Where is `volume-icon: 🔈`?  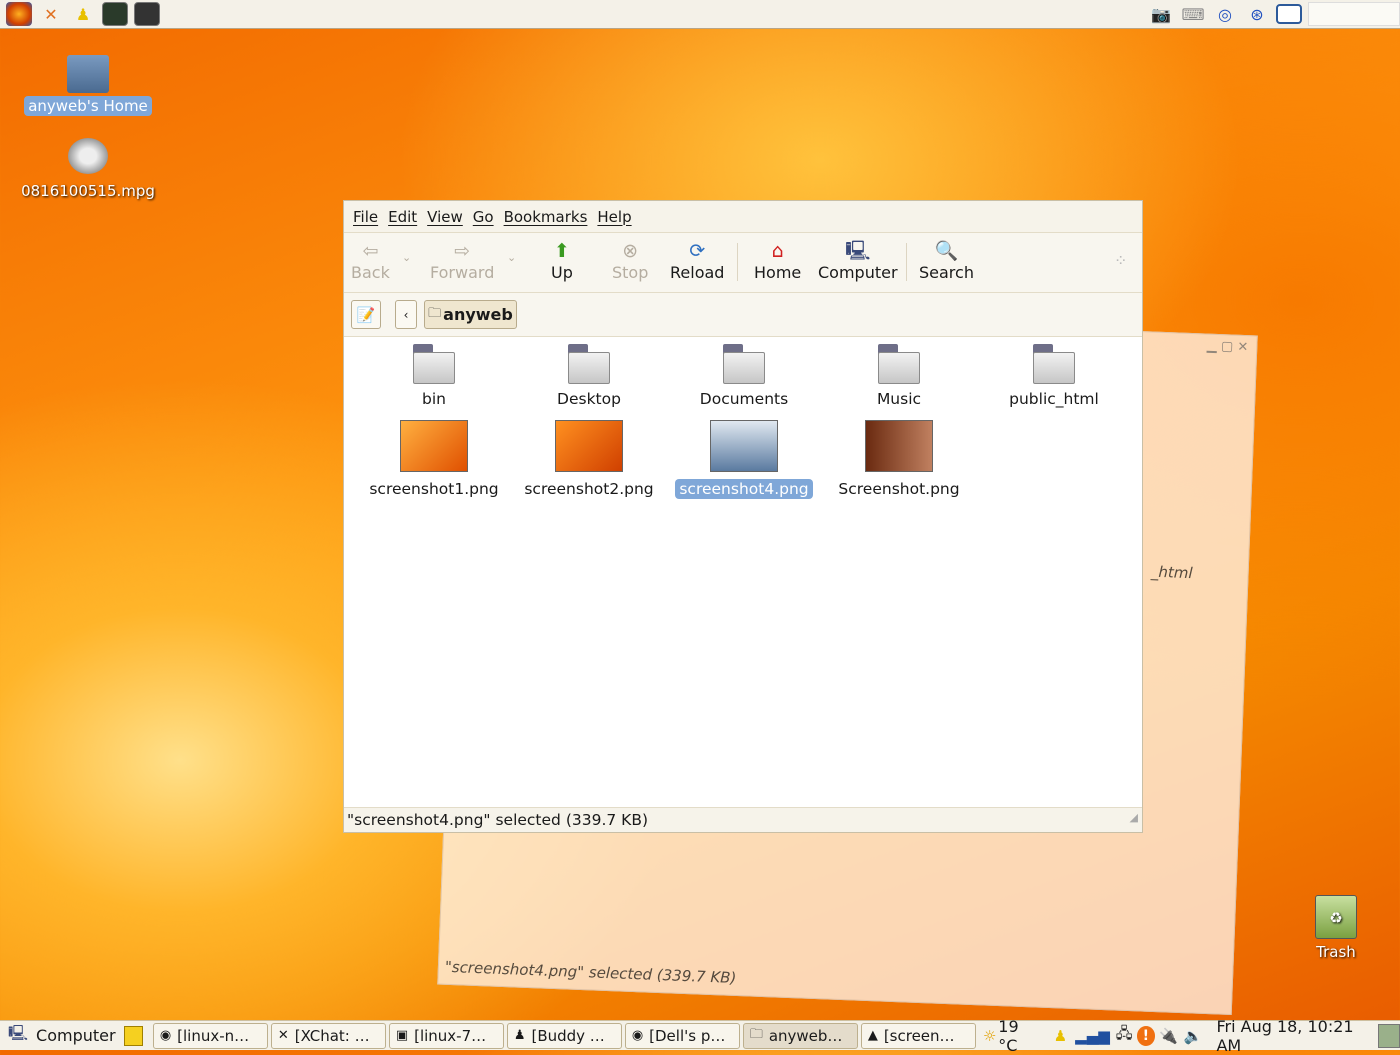
volume-icon: 🔈 is located at coordinates (1193, 1036).